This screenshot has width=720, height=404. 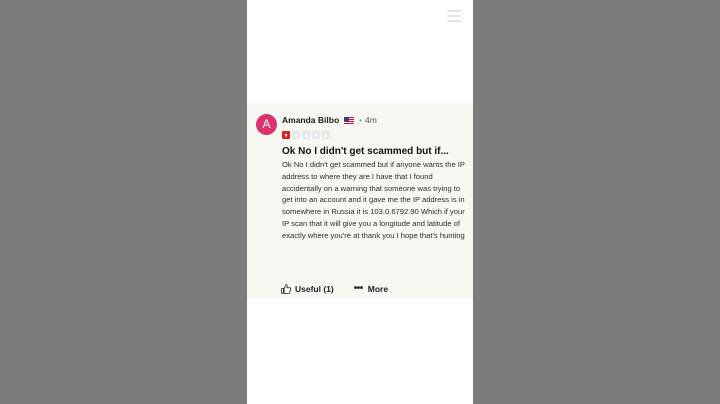 What do you see at coordinates (314, 289) in the screenshot?
I see `useful-label: Useful (1)` at bounding box center [314, 289].